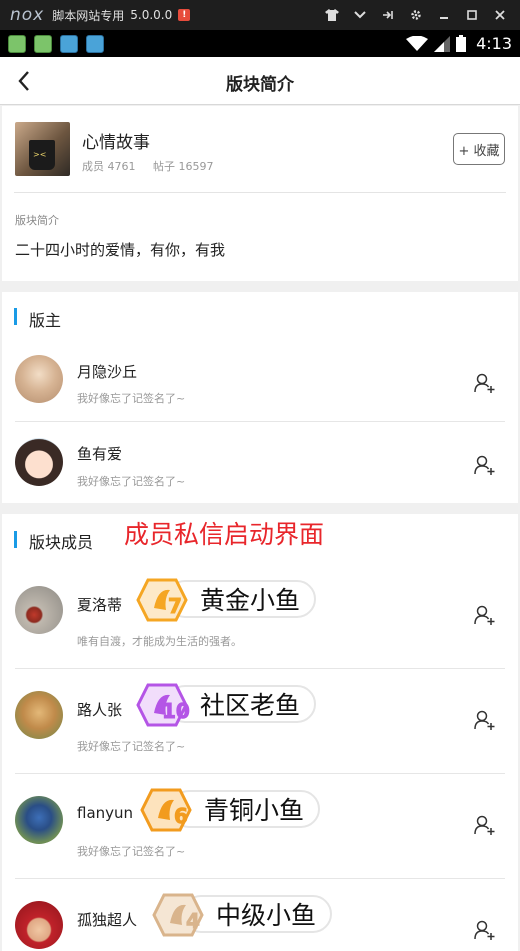  What do you see at coordinates (260, 15) in the screenshot?
I see `emulator-title-bar: nox 脚本网站专用 5.0.0.0 !` at bounding box center [260, 15].